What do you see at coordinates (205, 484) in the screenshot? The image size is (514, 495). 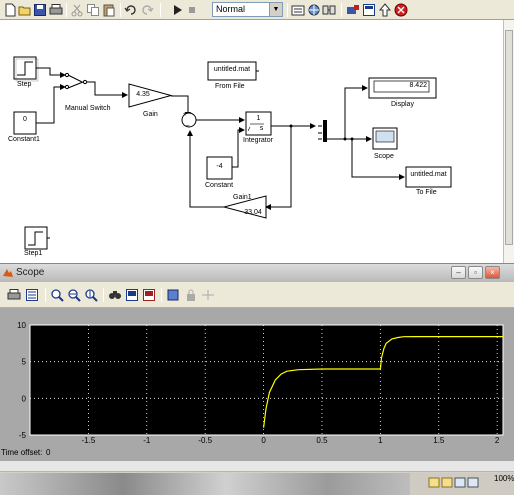 I see `background-window` at bounding box center [205, 484].